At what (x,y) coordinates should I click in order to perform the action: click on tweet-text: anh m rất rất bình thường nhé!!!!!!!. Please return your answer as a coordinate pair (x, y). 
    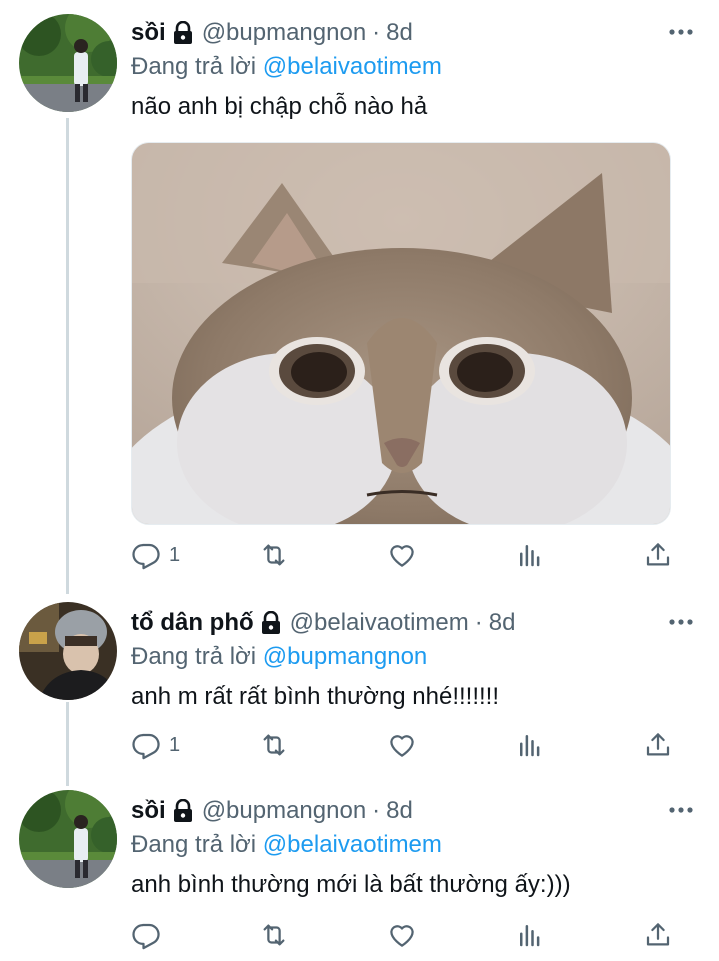
    Looking at the image, I should click on (315, 696).